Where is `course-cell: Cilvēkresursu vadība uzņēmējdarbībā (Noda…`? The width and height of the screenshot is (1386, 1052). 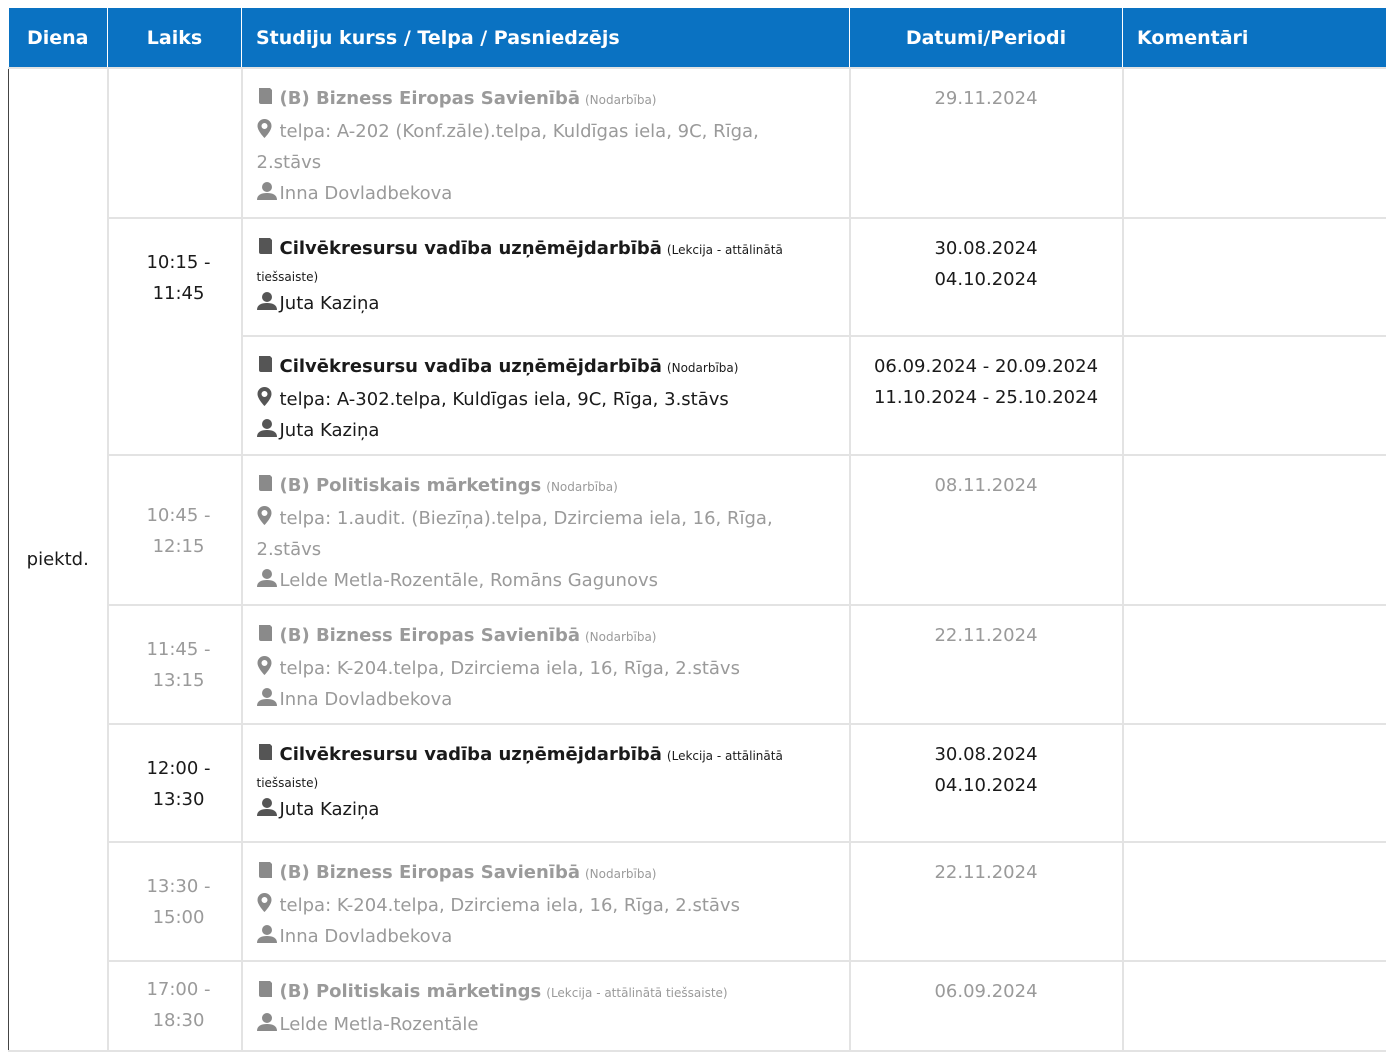 course-cell: Cilvēkresursu vadība uzņēmējdarbībā (Noda… is located at coordinates (546, 395).